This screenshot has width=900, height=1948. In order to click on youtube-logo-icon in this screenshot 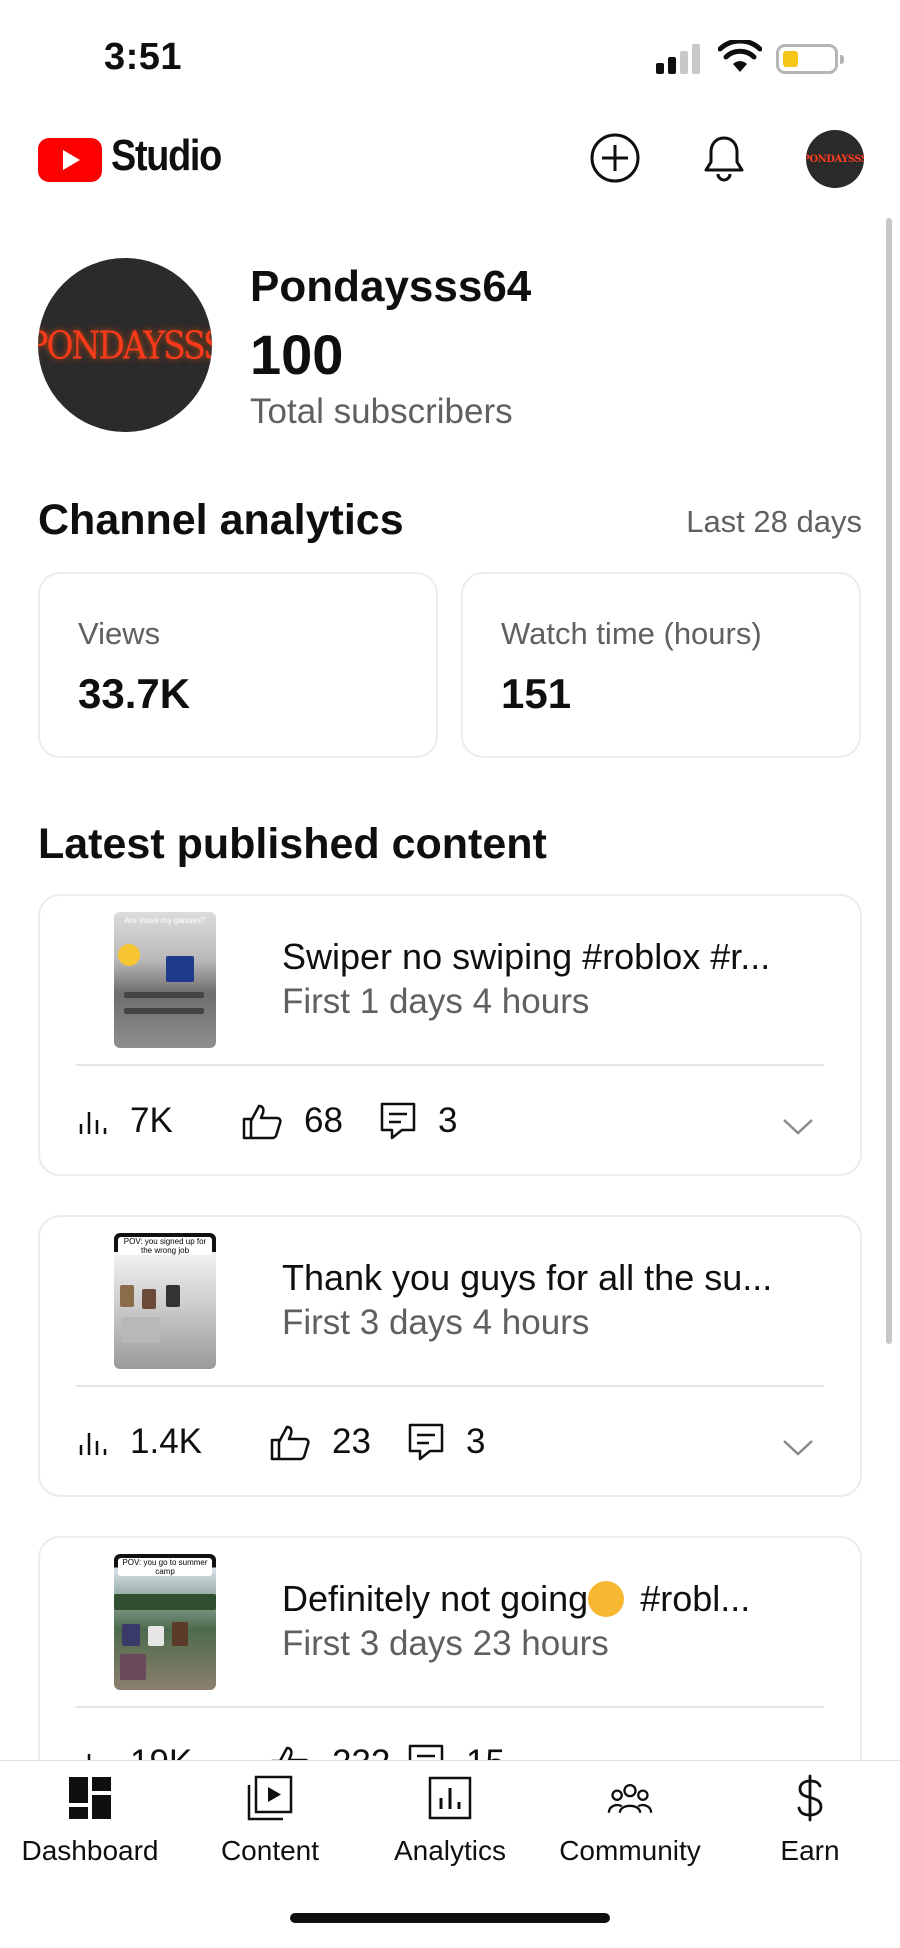, I will do `click(70, 160)`.